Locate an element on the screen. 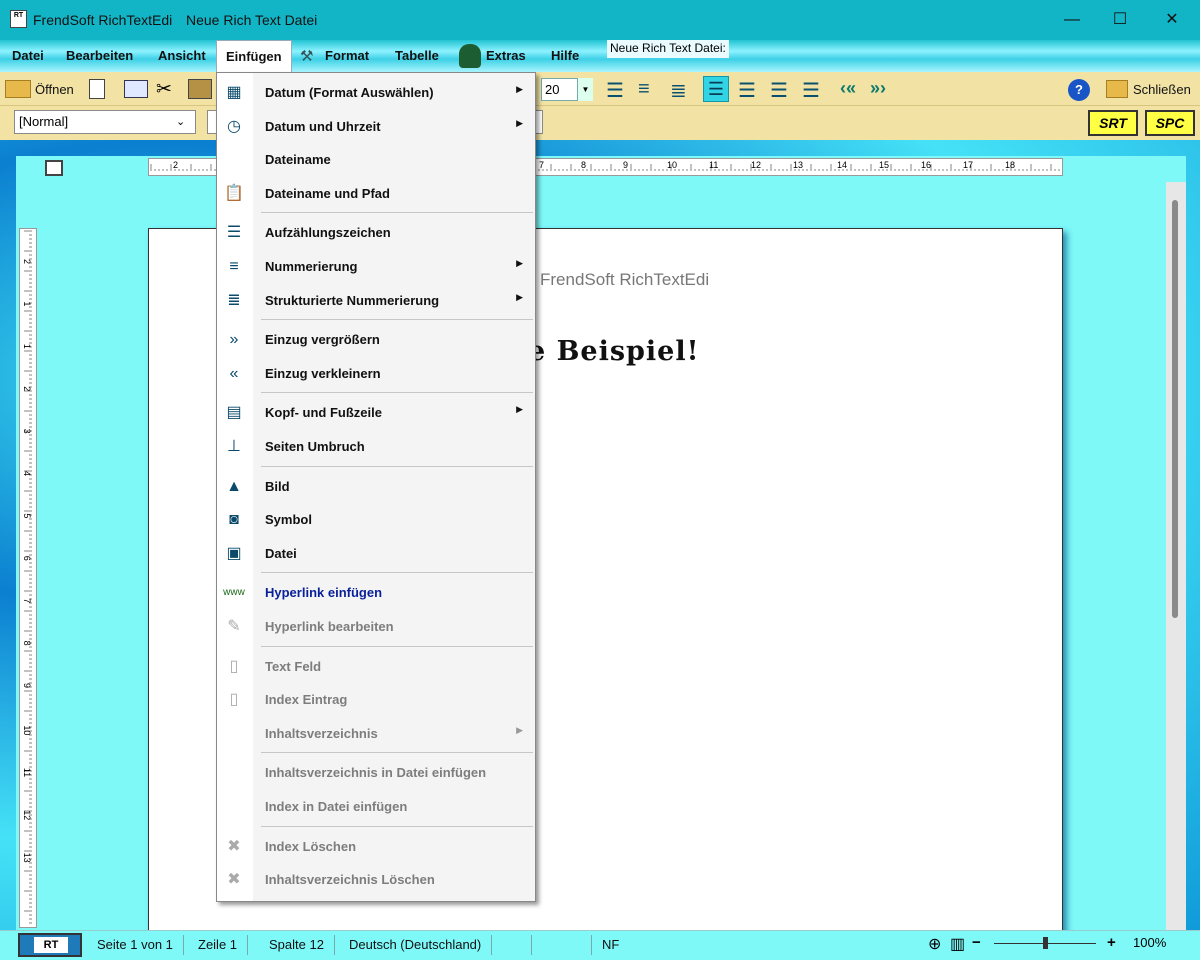  vertical-ruler-label: 10 is located at coordinates (27, 730).